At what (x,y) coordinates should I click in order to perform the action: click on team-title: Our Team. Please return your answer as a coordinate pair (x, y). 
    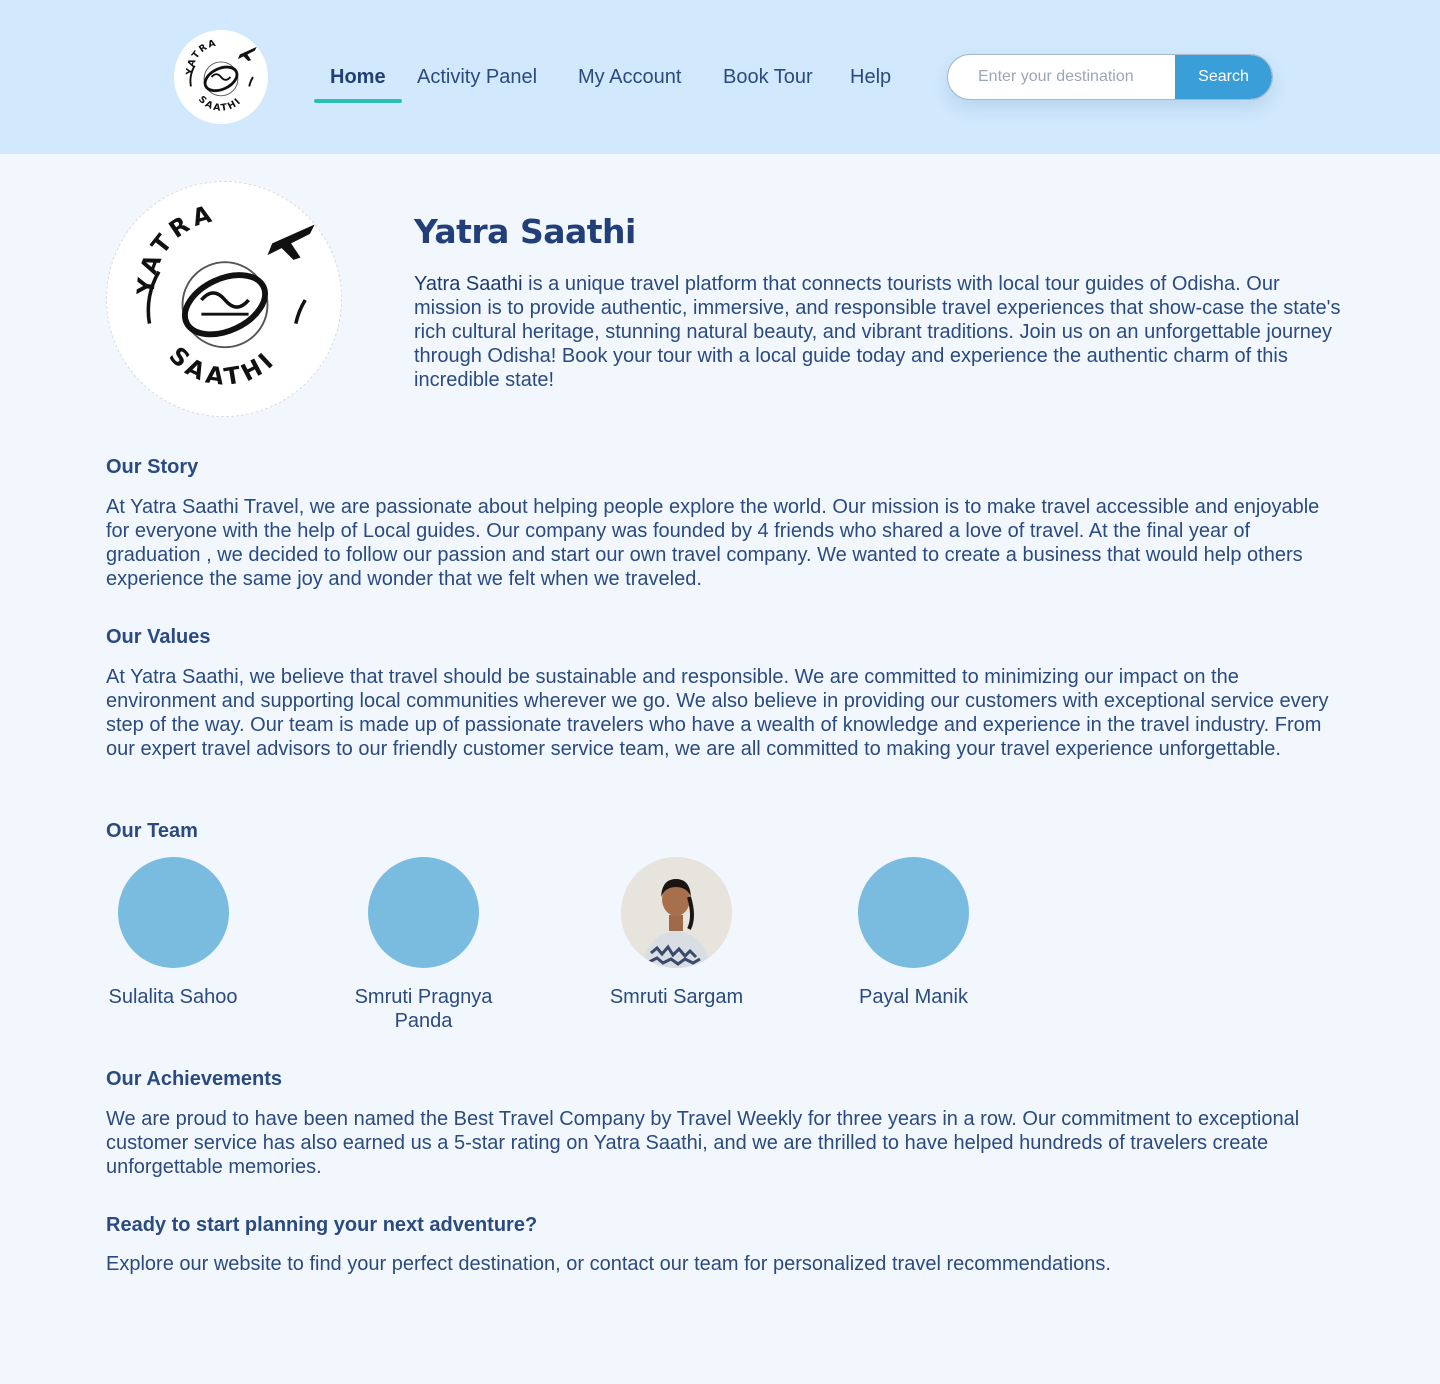
    Looking at the image, I should click on (152, 831).